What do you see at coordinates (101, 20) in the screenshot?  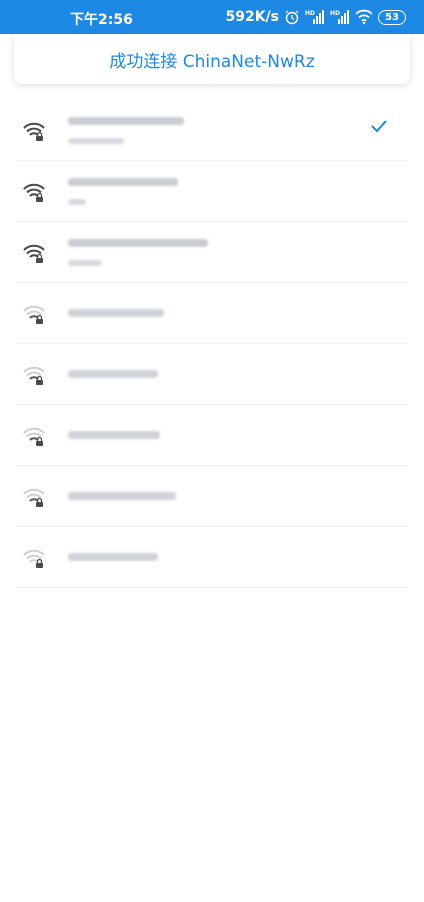 I see `status-time: 下午2:56` at bounding box center [101, 20].